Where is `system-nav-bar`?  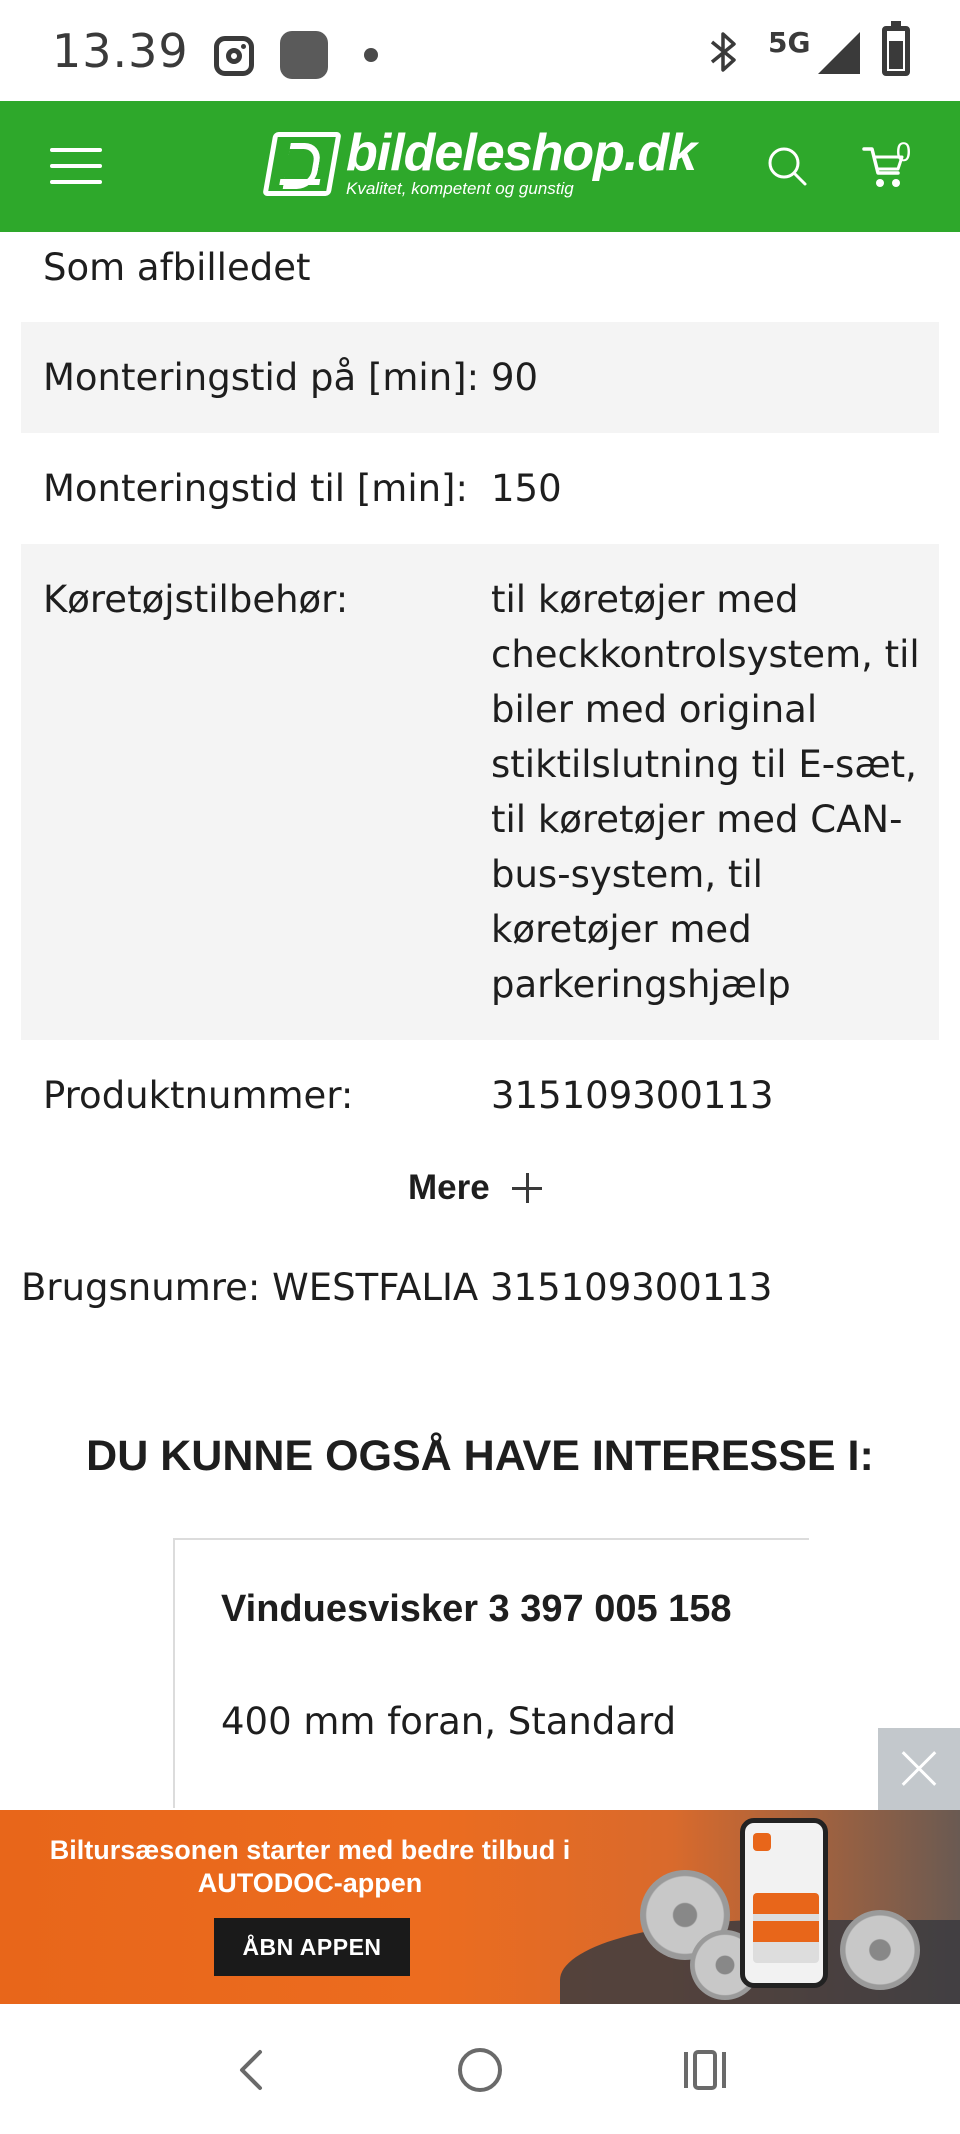
system-nav-bar is located at coordinates (480, 2069).